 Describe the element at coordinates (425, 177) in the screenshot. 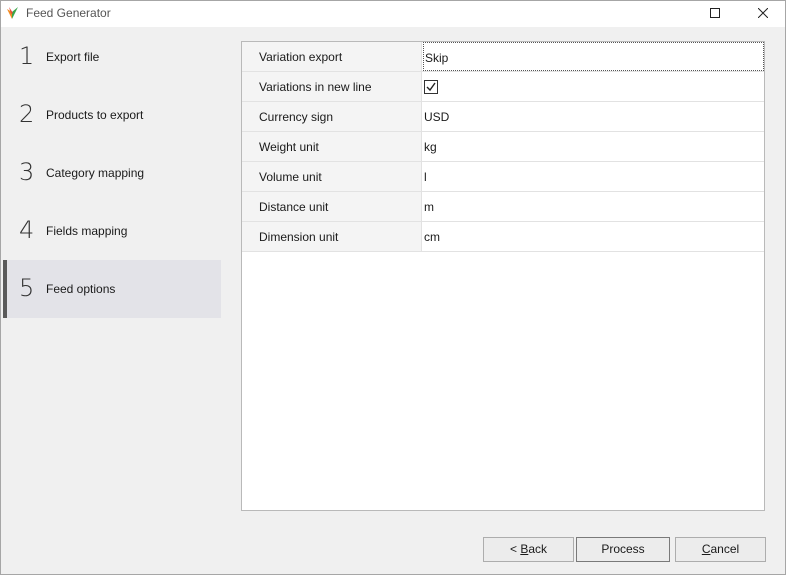

I see `option-value: l` at that location.